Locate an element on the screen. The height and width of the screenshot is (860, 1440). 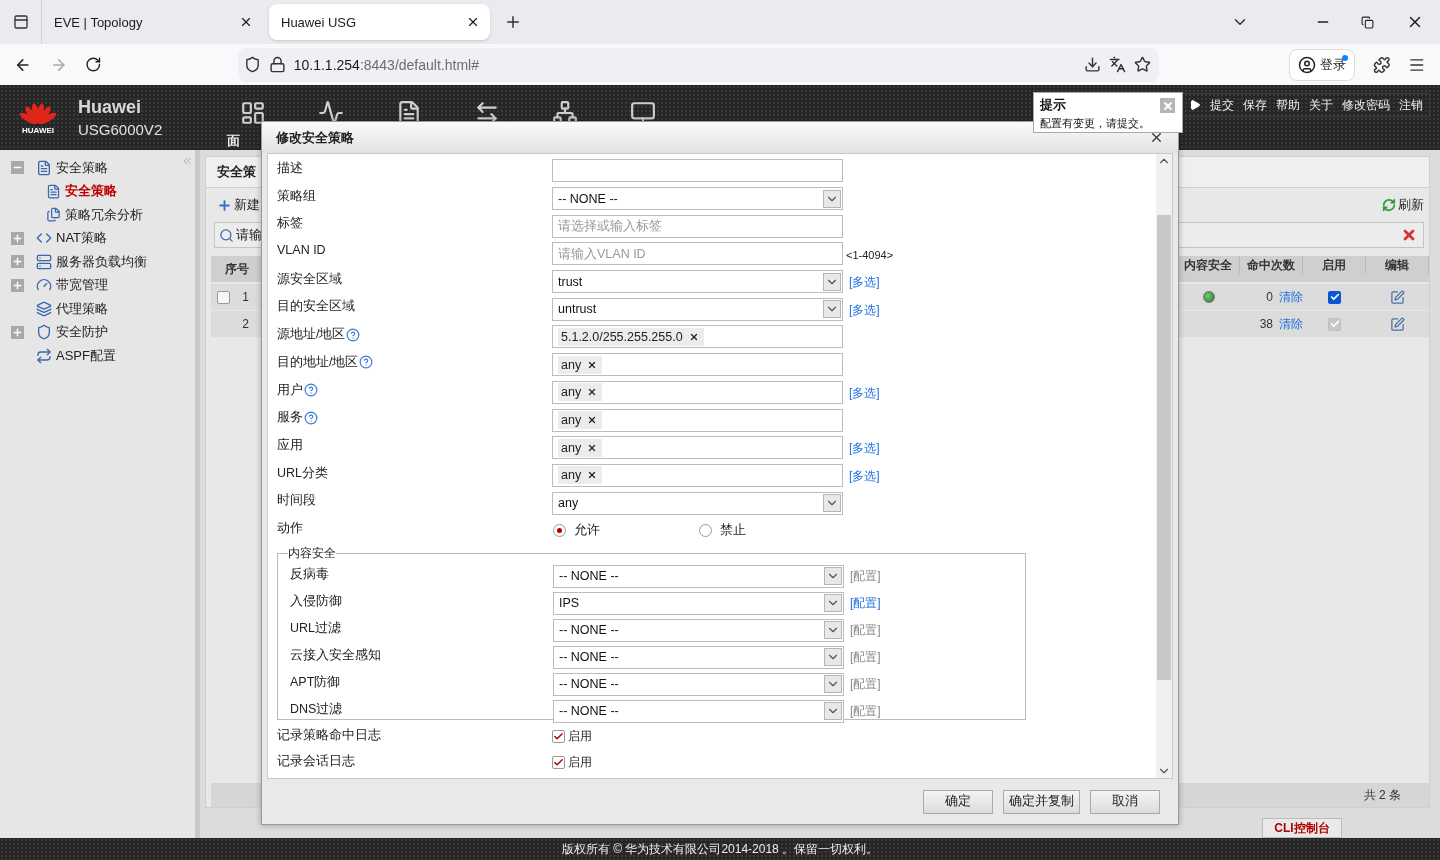
range-hint: <1-4094> is located at coordinates (869, 254).